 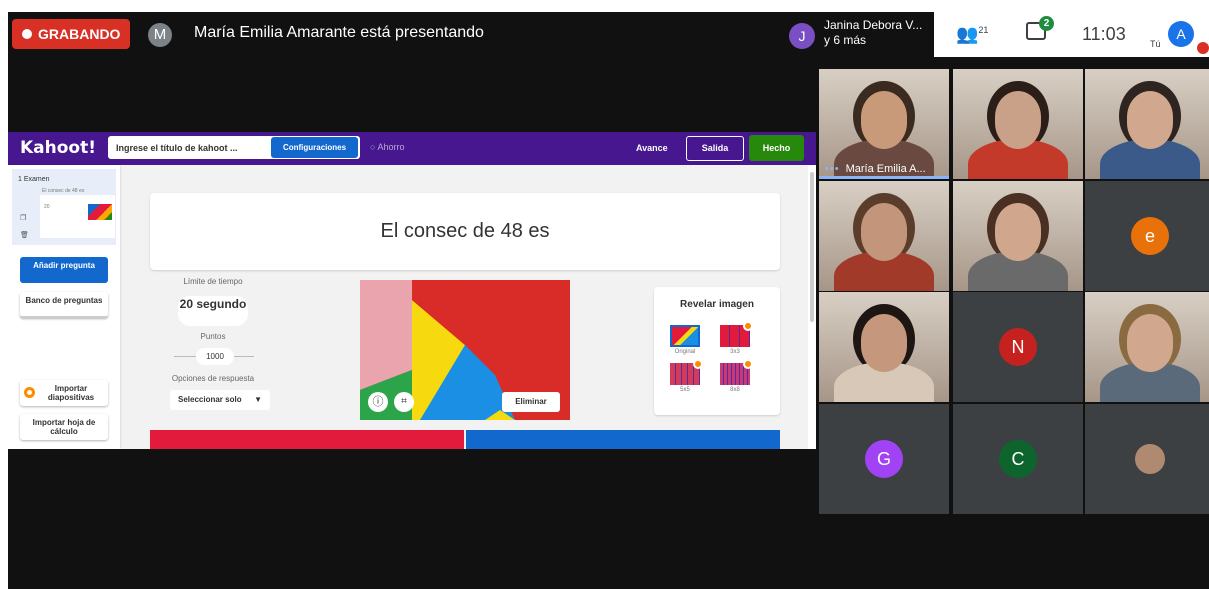 I want to click on participant-summary-more: y 6 más, so click(x=845, y=40).